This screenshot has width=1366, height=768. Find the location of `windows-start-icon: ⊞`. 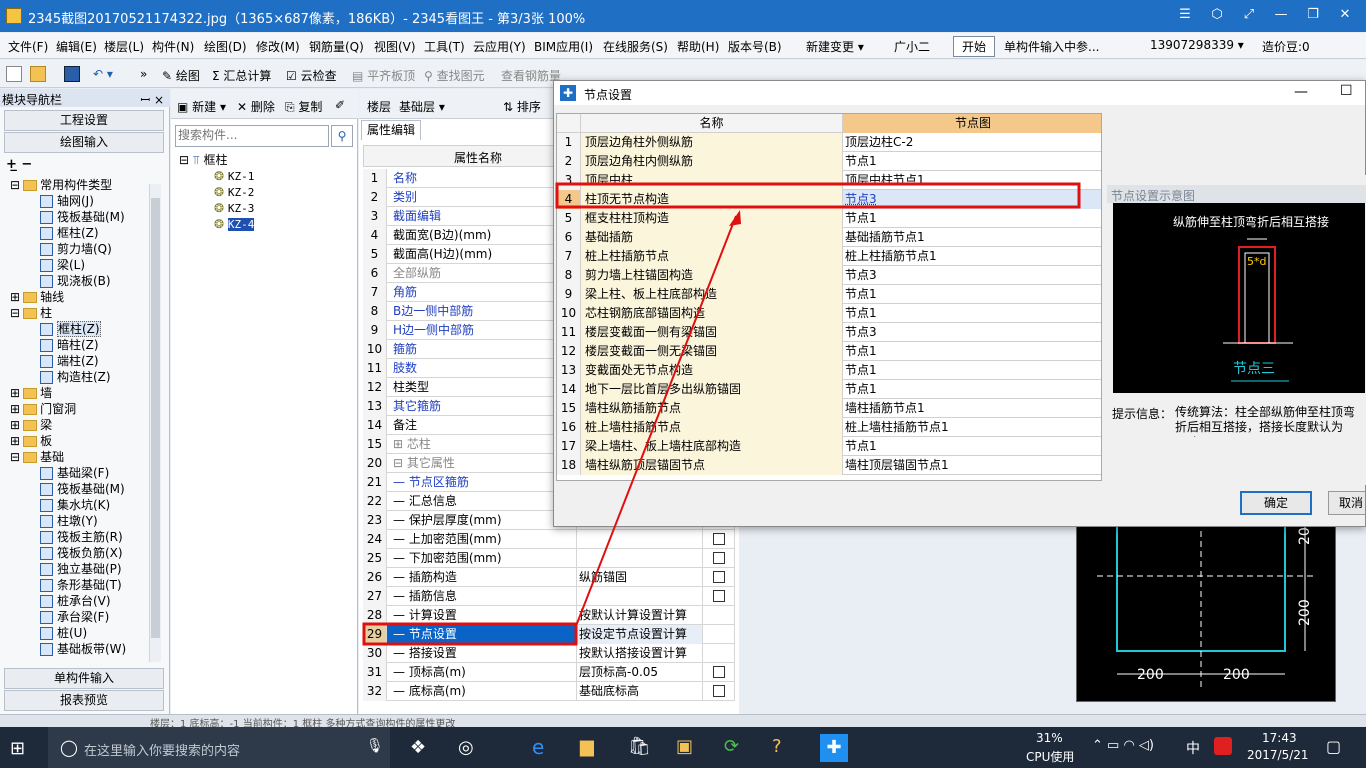

windows-start-icon: ⊞ is located at coordinates (17, 748).